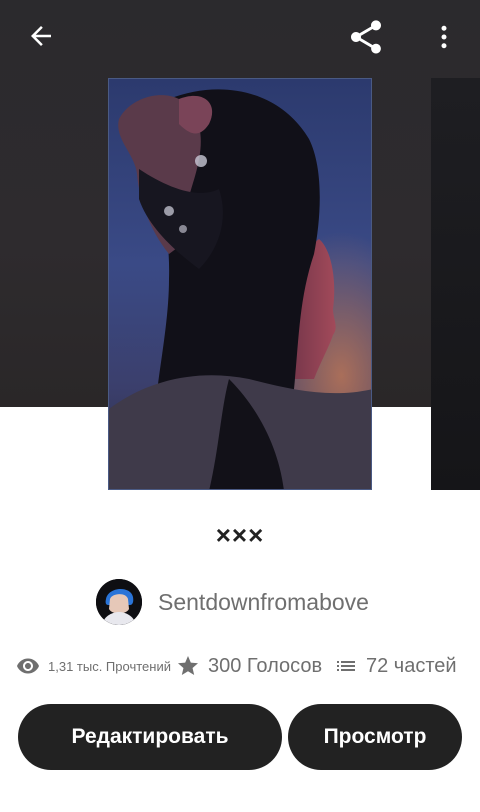  Describe the element at coordinates (150, 737) in the screenshot. I see `edit-button: Редактировать` at that location.